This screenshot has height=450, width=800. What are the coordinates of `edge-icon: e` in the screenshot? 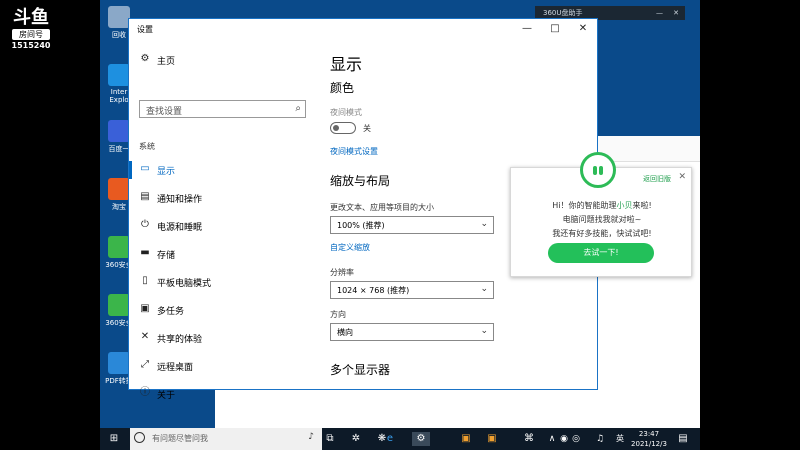 It's located at (390, 439).